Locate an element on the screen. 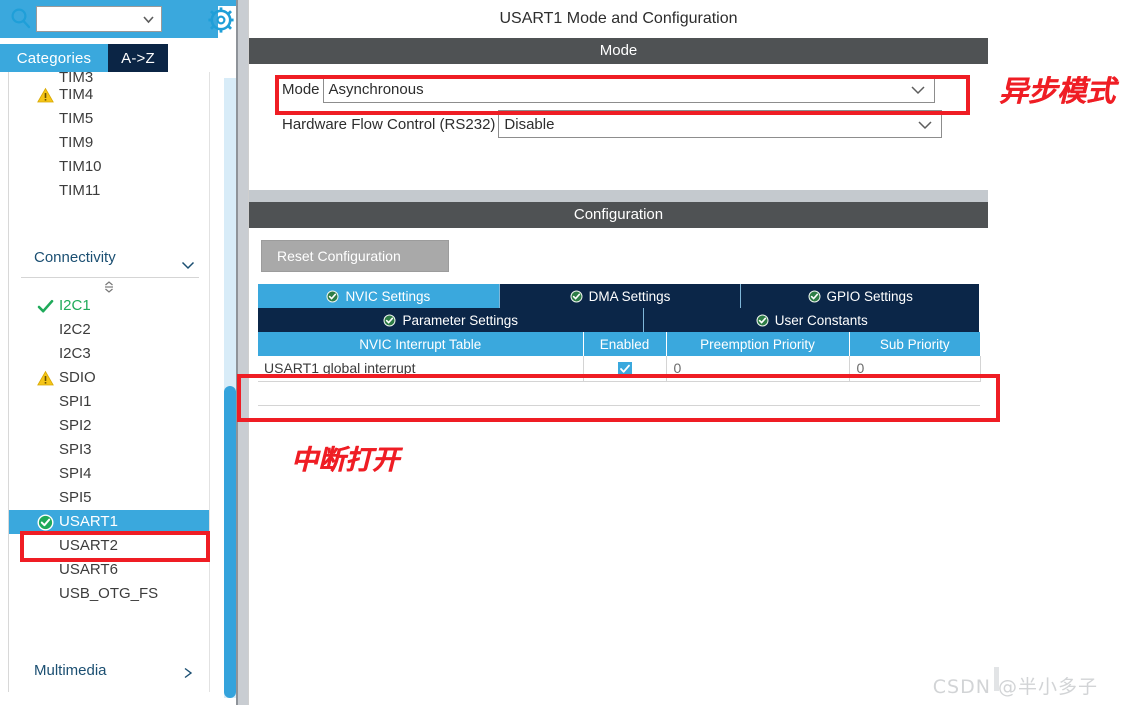 The height and width of the screenshot is (705, 1136). cell-enabled is located at coordinates (625, 369).